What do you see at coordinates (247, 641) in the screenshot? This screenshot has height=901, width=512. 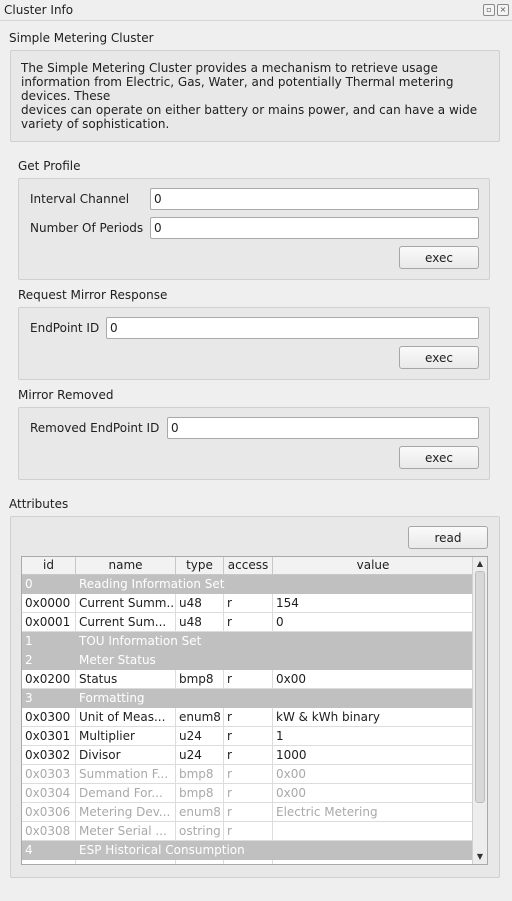 I see `table-group-row: 1 TOU Information Set` at bounding box center [247, 641].